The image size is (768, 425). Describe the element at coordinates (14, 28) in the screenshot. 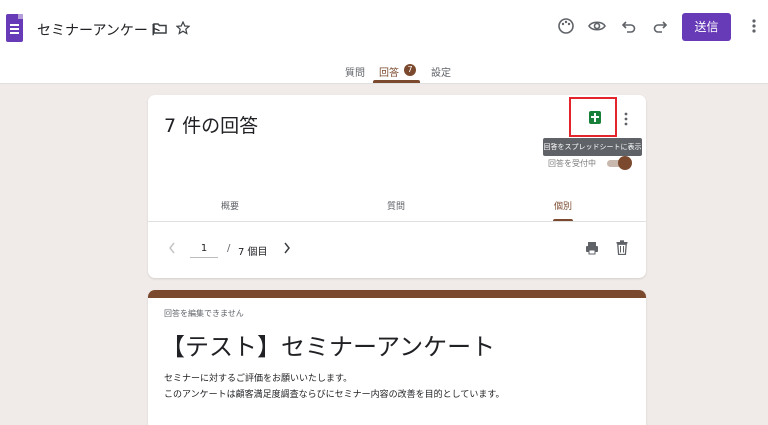

I see `forms-app-icon` at that location.